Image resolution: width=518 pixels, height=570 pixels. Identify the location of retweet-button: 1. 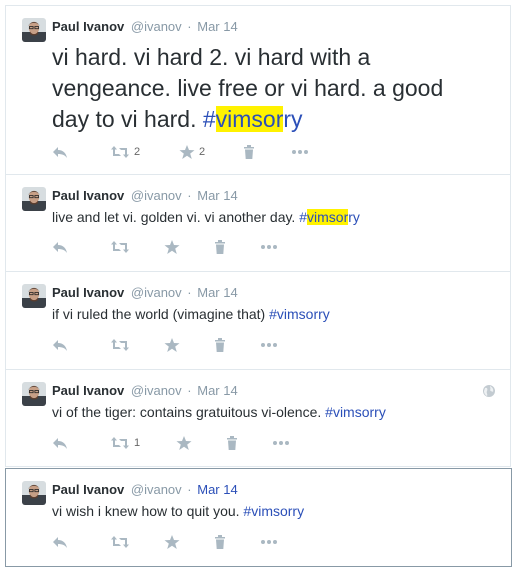
(125, 443).